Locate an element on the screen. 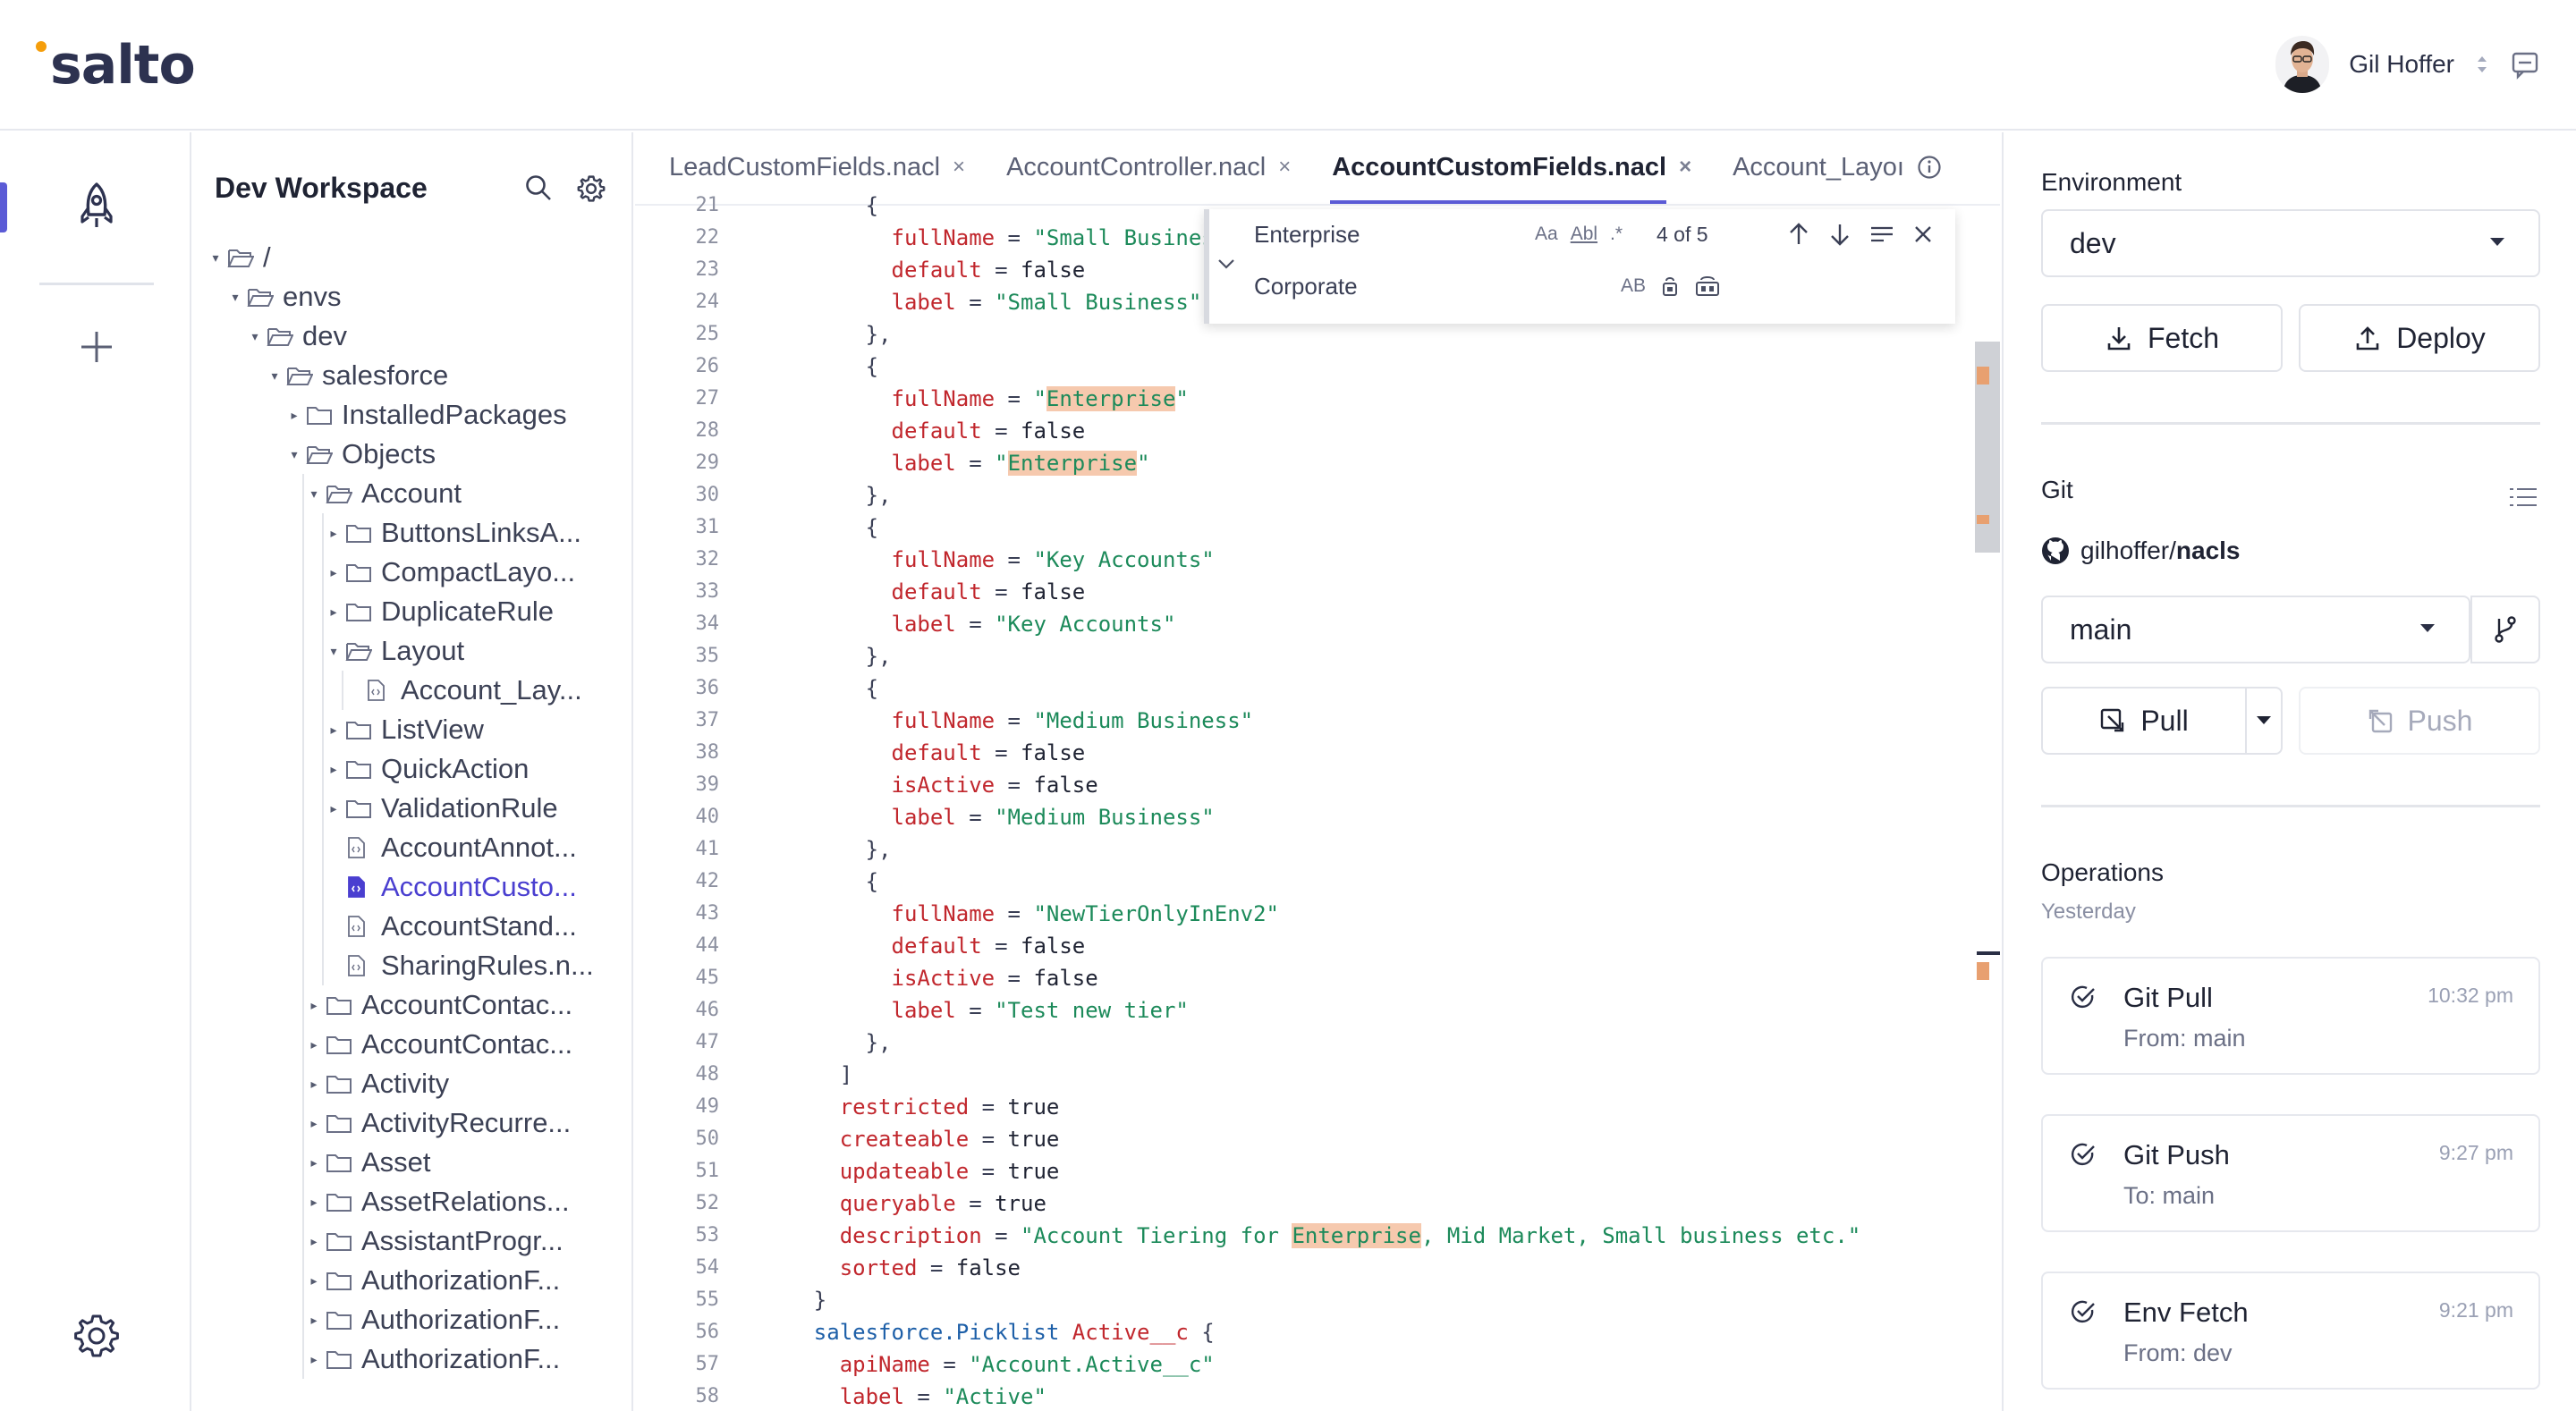 The height and width of the screenshot is (1411, 2576). message-icon is located at coordinates (2525, 64).